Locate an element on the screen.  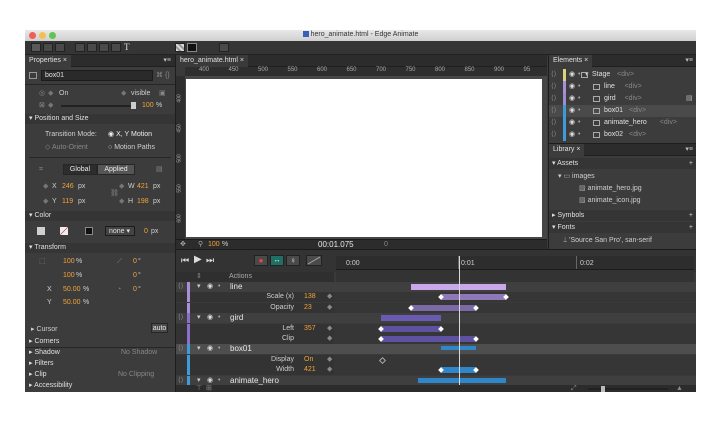
timeline-property-value: 23 is located at coordinates (308, 307).